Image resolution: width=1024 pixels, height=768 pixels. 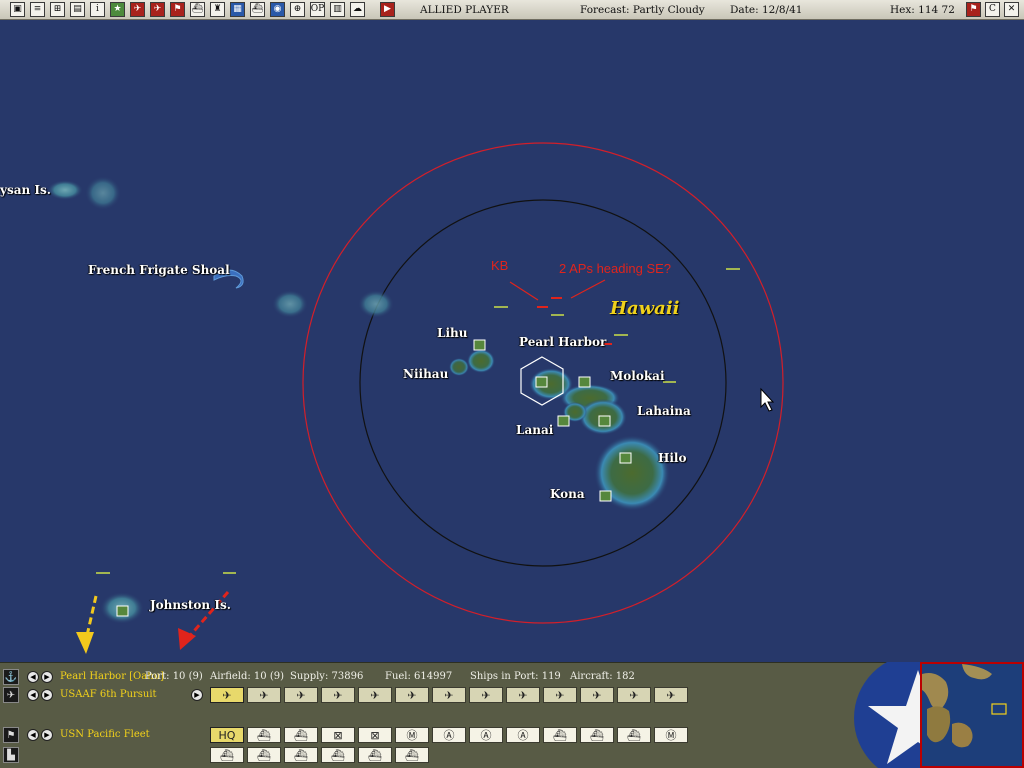 What do you see at coordinates (33, 695) in the screenshot?
I see `prev-air-unit-button: ◀` at bounding box center [33, 695].